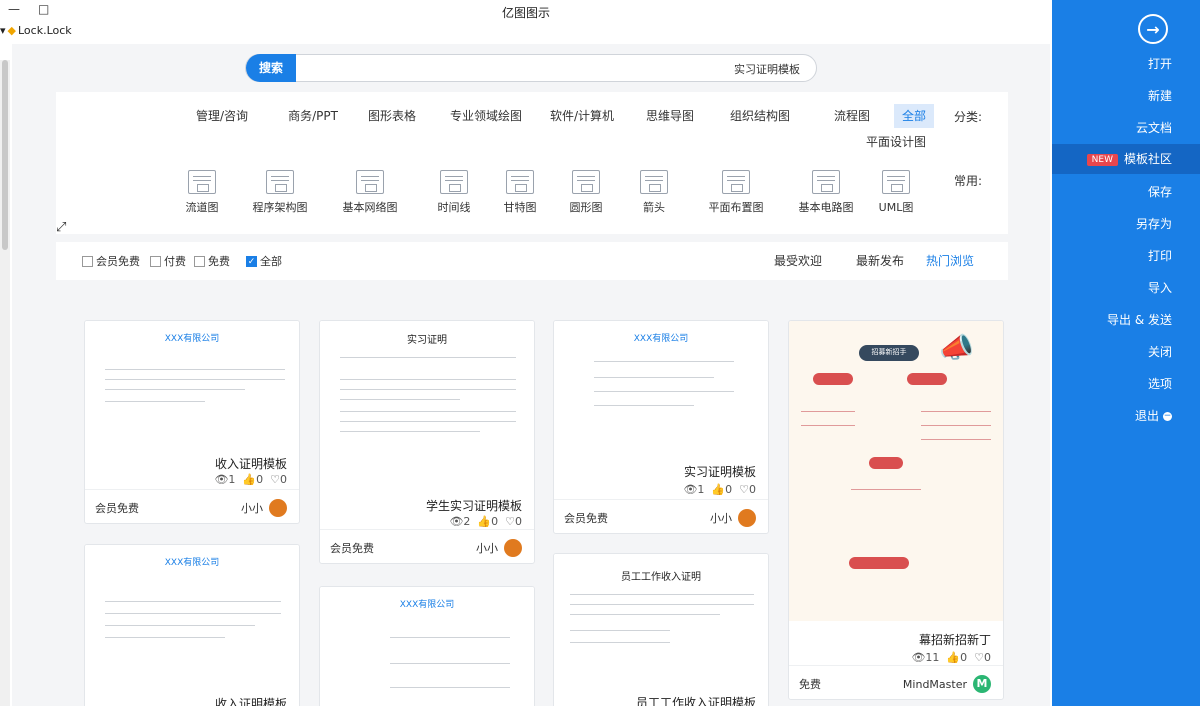 This screenshot has width=1200, height=706. I want to click on card-stats: 👁1 👍0 ♡0, so click(250, 479).